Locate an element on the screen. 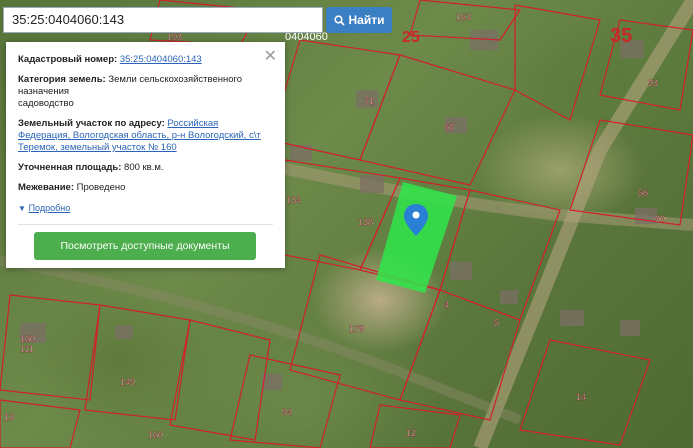  parcel-label: 93 is located at coordinates (653, 83).